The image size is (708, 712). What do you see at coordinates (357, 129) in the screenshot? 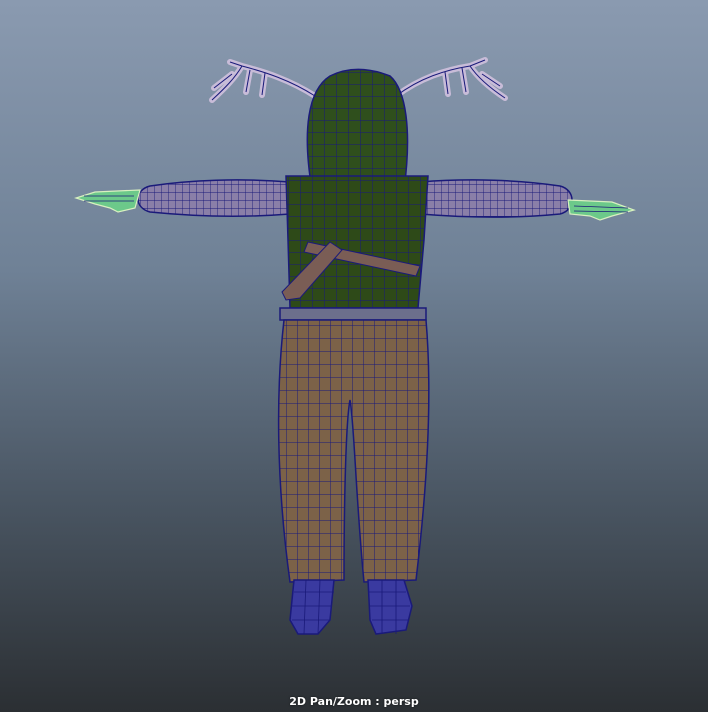
I see `hood` at bounding box center [357, 129].